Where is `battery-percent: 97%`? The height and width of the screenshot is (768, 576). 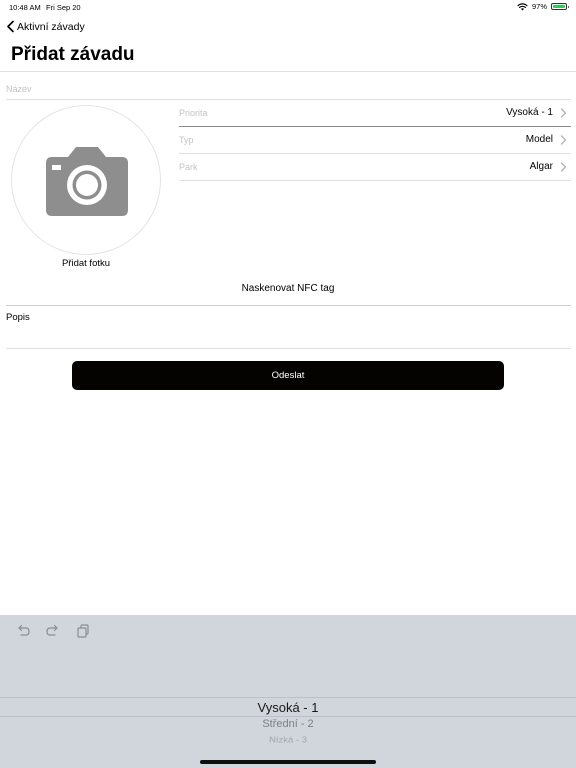 battery-percent: 97% is located at coordinates (539, 6).